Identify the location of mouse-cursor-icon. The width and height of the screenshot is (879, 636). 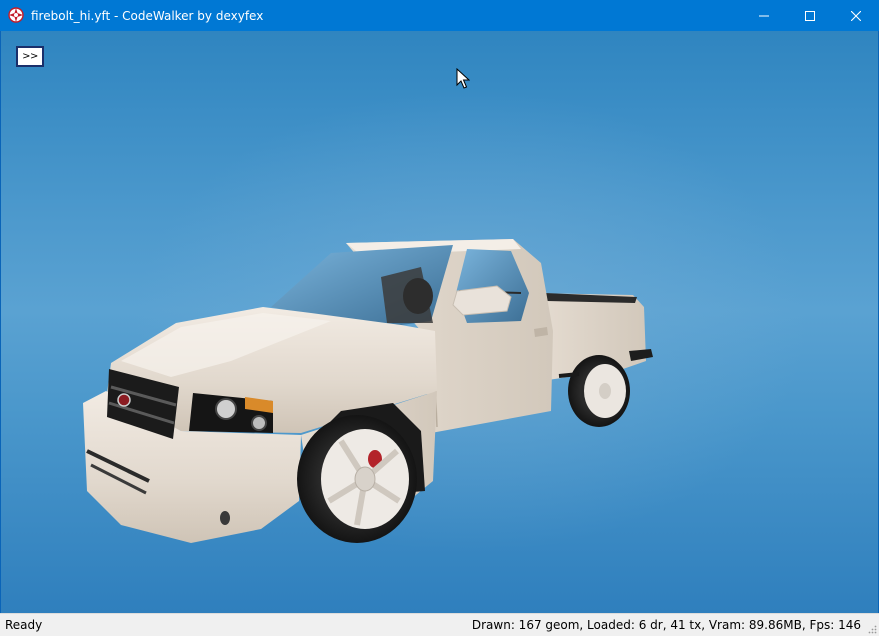
(463, 78).